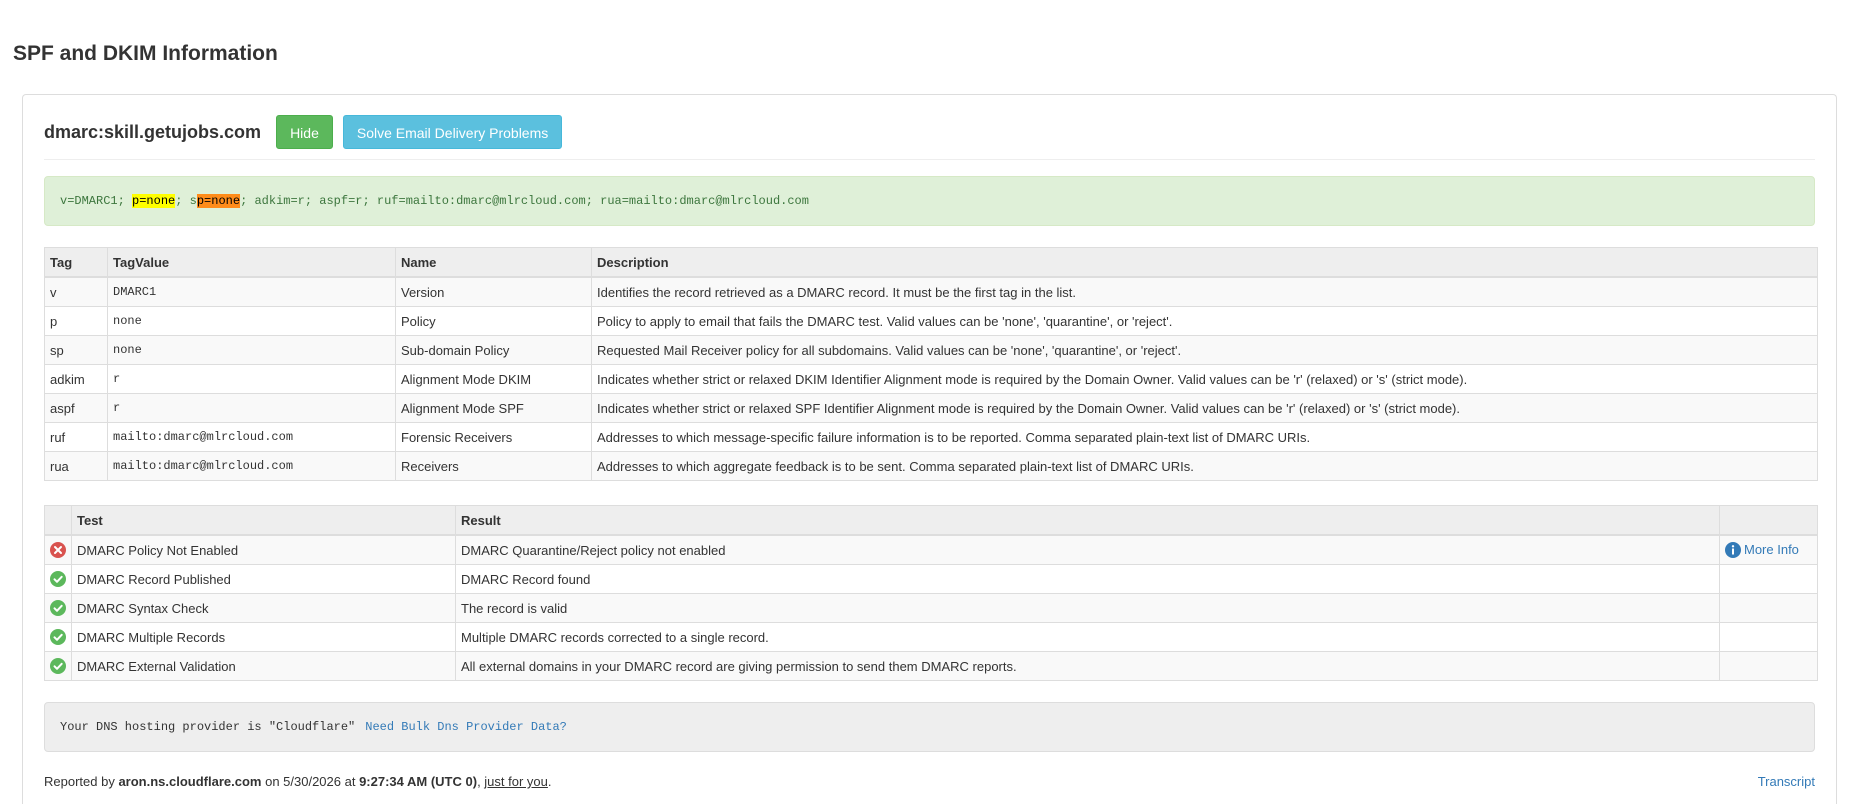 This screenshot has width=1851, height=804. What do you see at coordinates (516, 781) in the screenshot?
I see `just-for-you-link: just for you` at bounding box center [516, 781].